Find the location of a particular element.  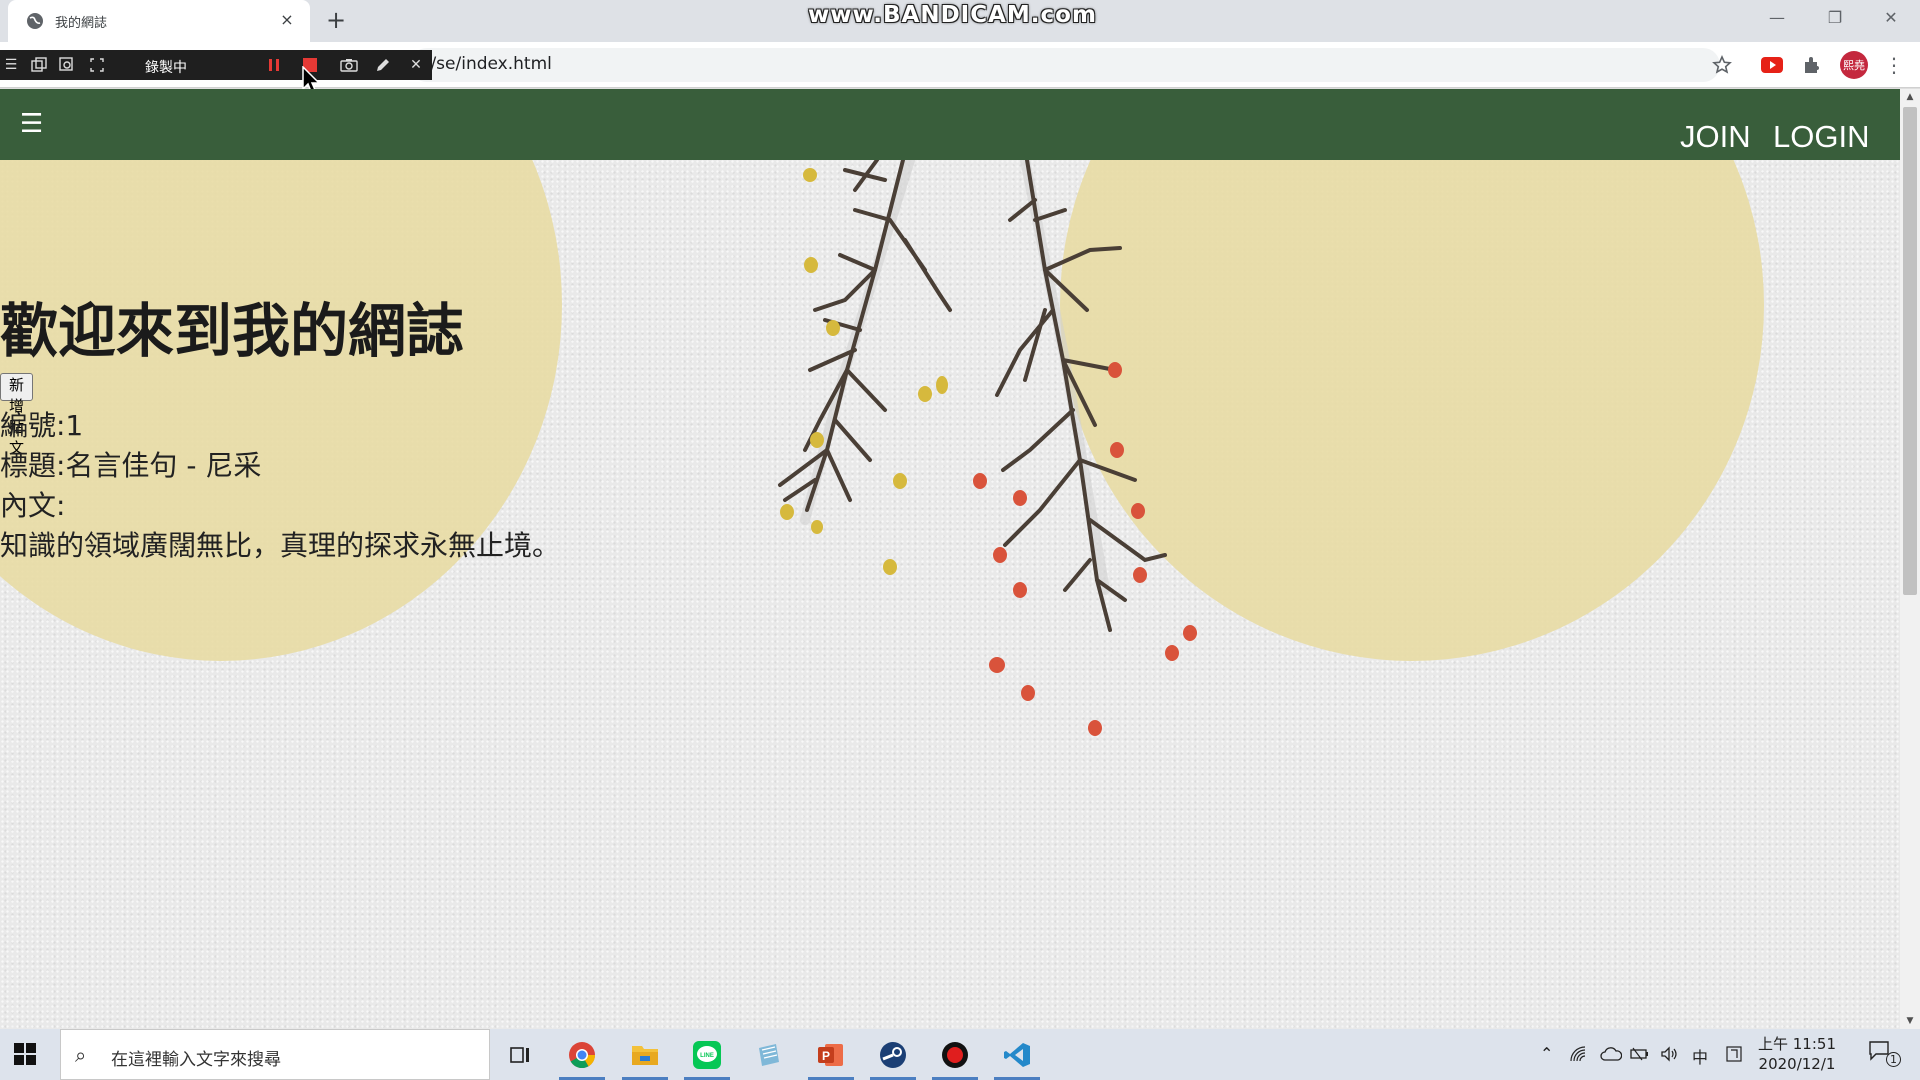

line-icon: LINE is located at coordinates (707, 1054).